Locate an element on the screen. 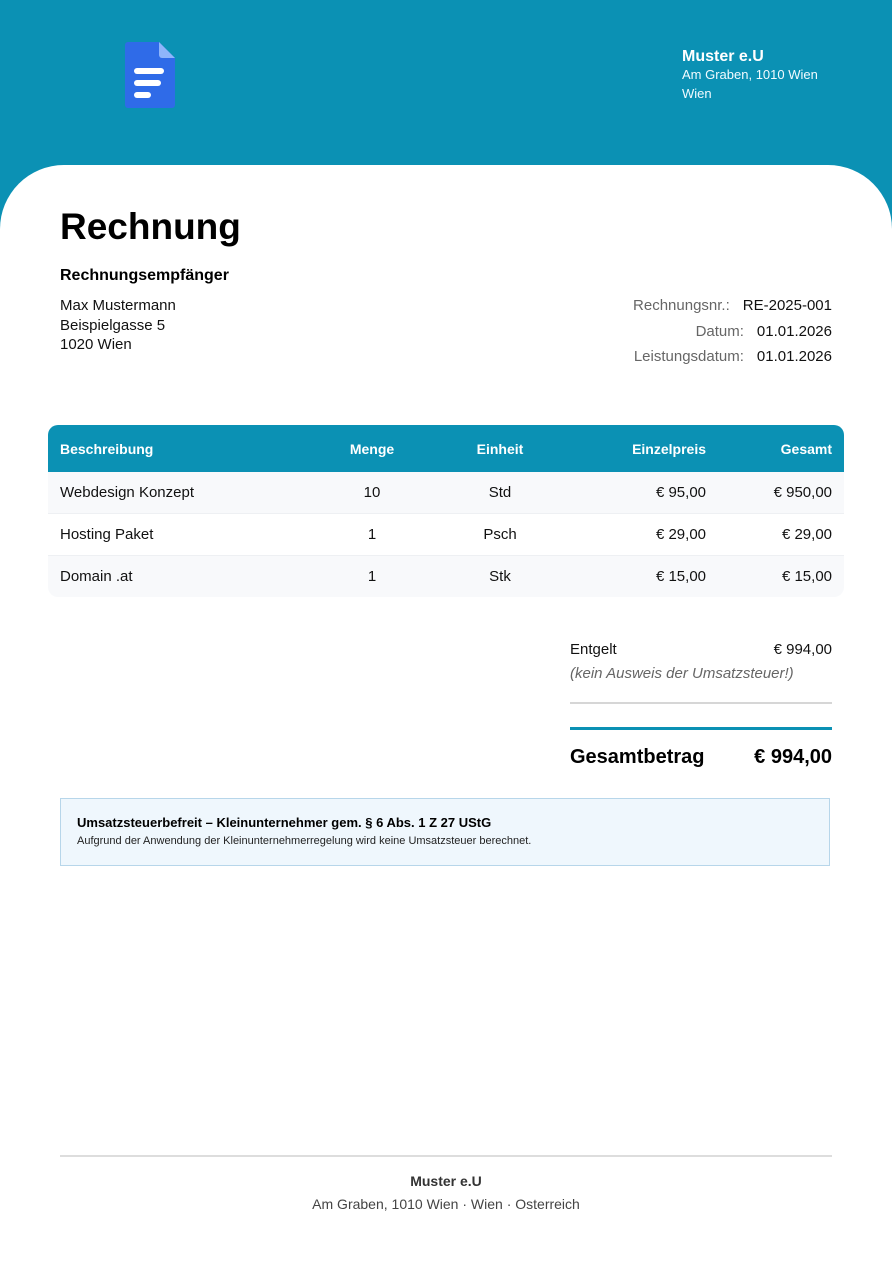  company-address-line2: Wien is located at coordinates (697, 93).